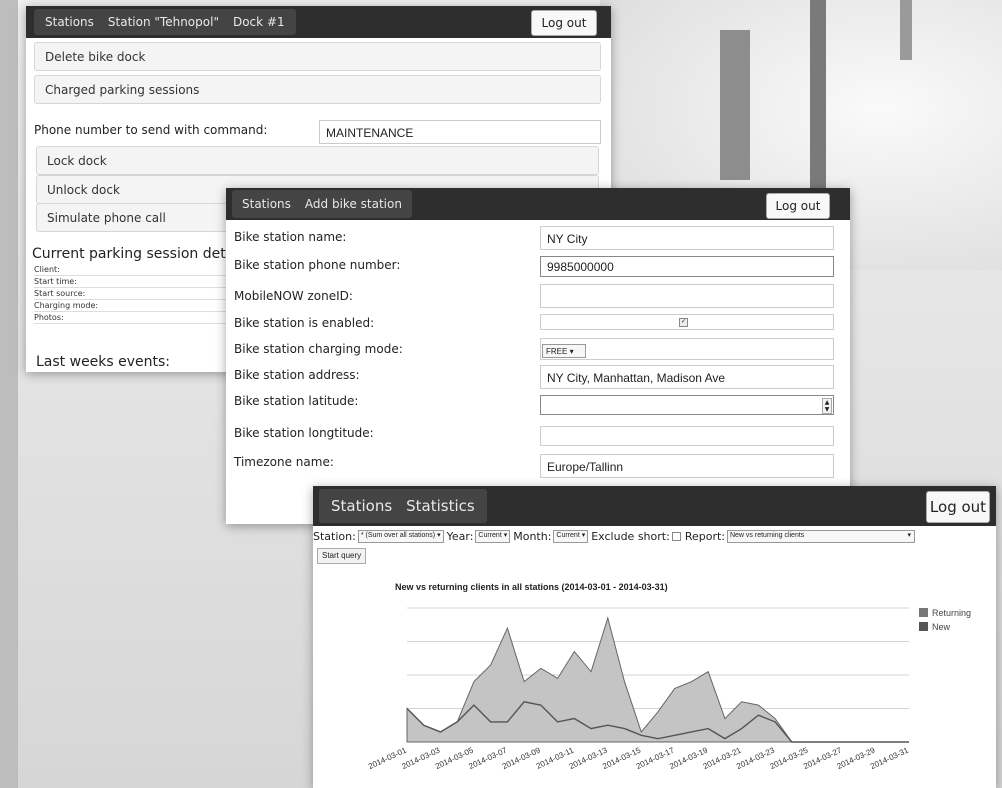 The height and width of the screenshot is (788, 1002). Describe the element at coordinates (687, 266) in the screenshot. I see `phone-input: 9985000000` at that location.